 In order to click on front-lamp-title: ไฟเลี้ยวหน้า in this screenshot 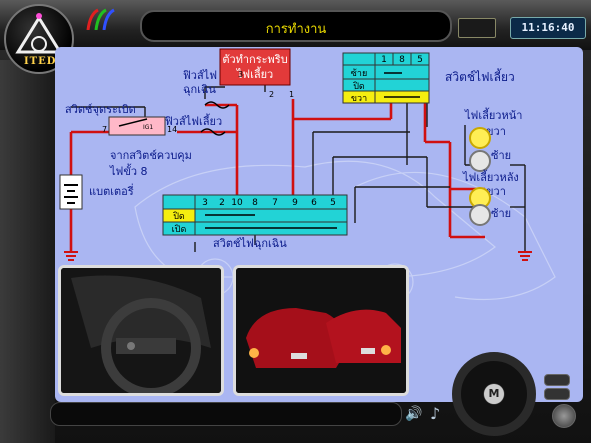, I will do `click(493, 114)`.